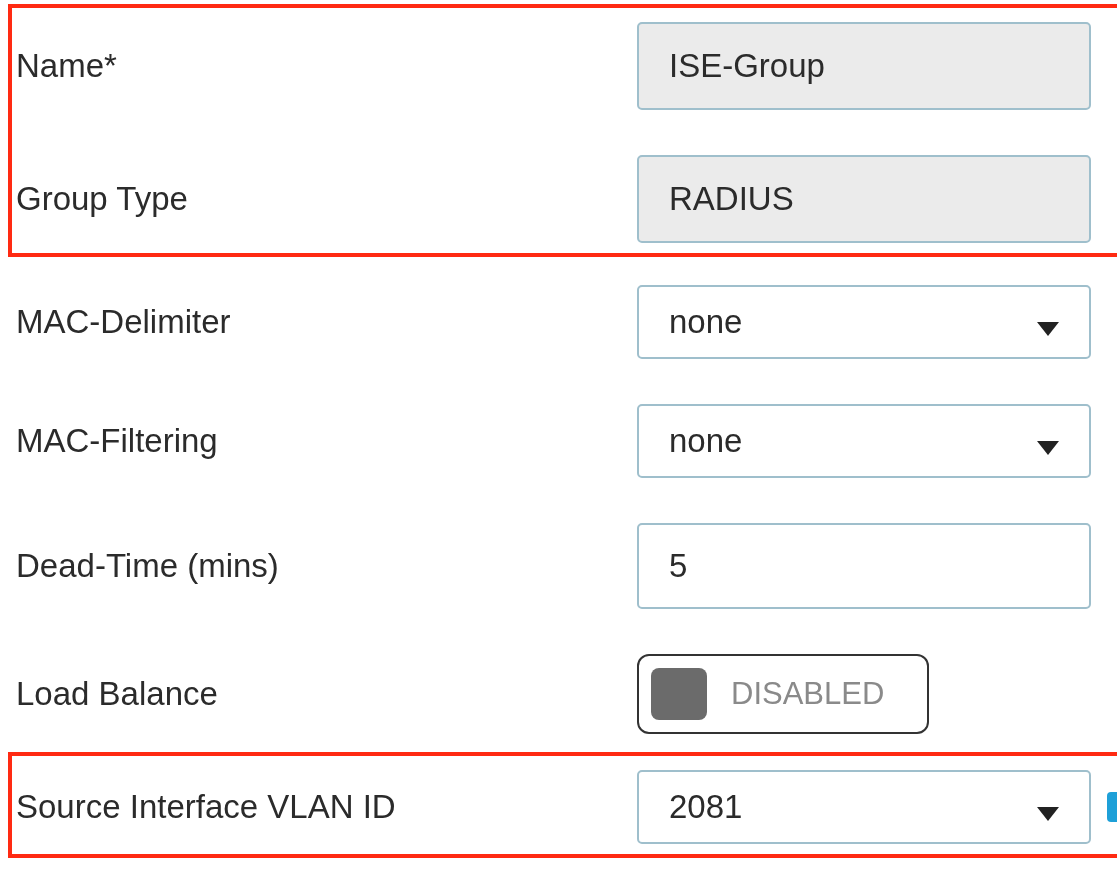 This screenshot has height=895, width=1117. I want to click on field-label: Source Interface VLAN ID, so click(206, 807).